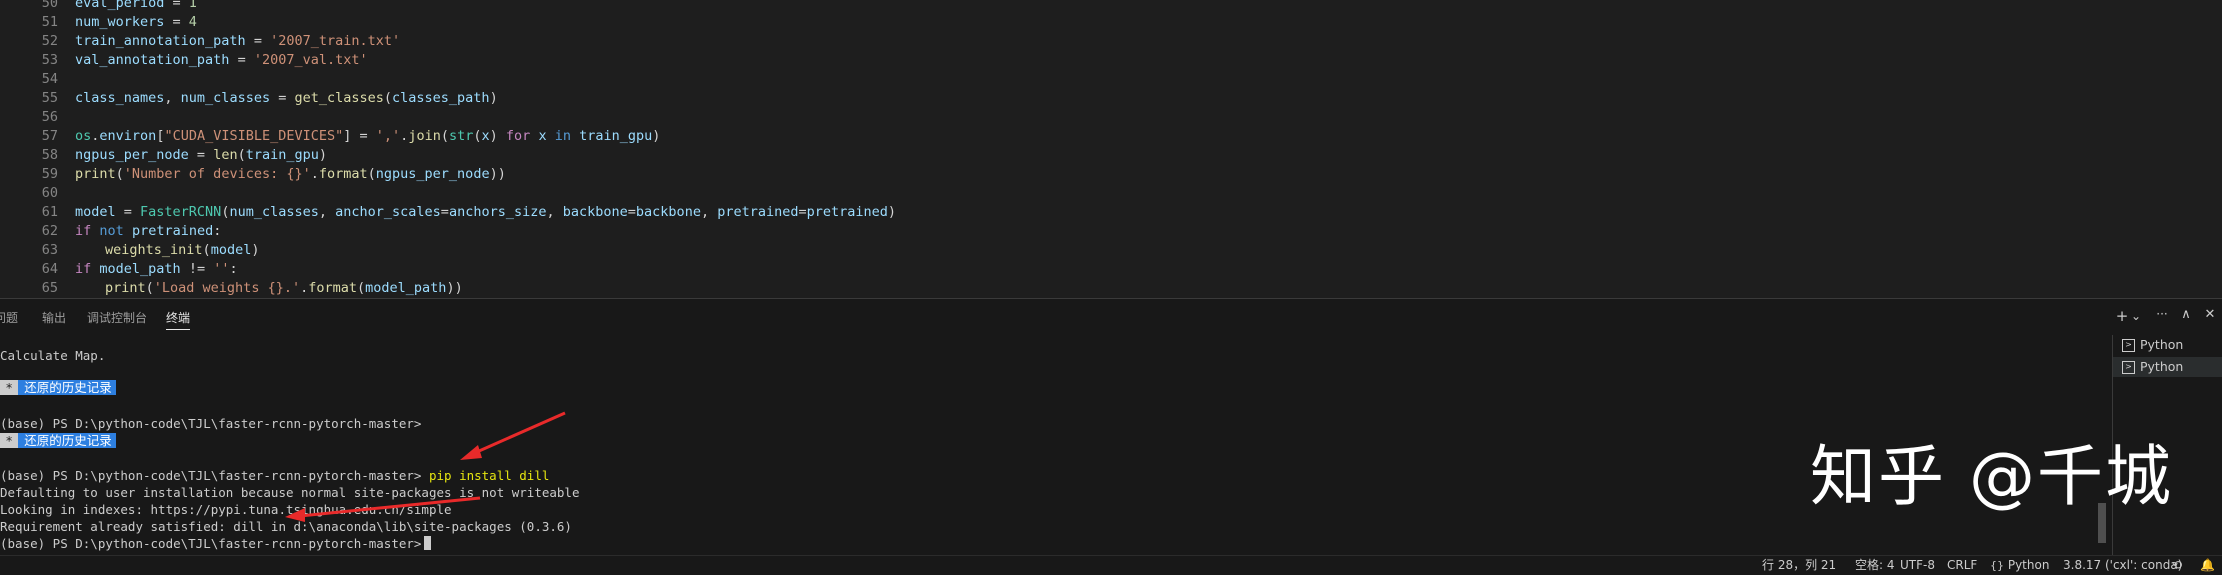 The height and width of the screenshot is (575, 2222). Describe the element at coordinates (1875, 565) in the screenshot. I see `indentation: 空格: 4` at that location.